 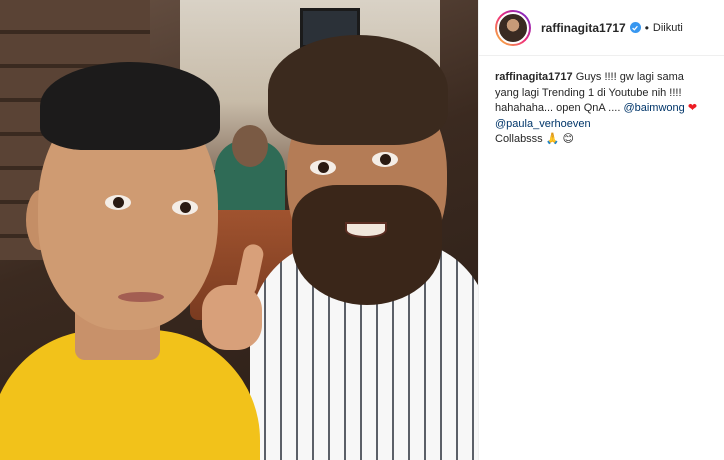 I want to click on follow-status-button: Diikuti, so click(x=668, y=28).